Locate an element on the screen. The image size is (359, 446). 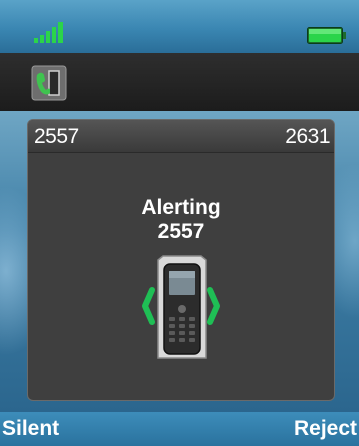
caller-number: 2557 is located at coordinates (181, 231).